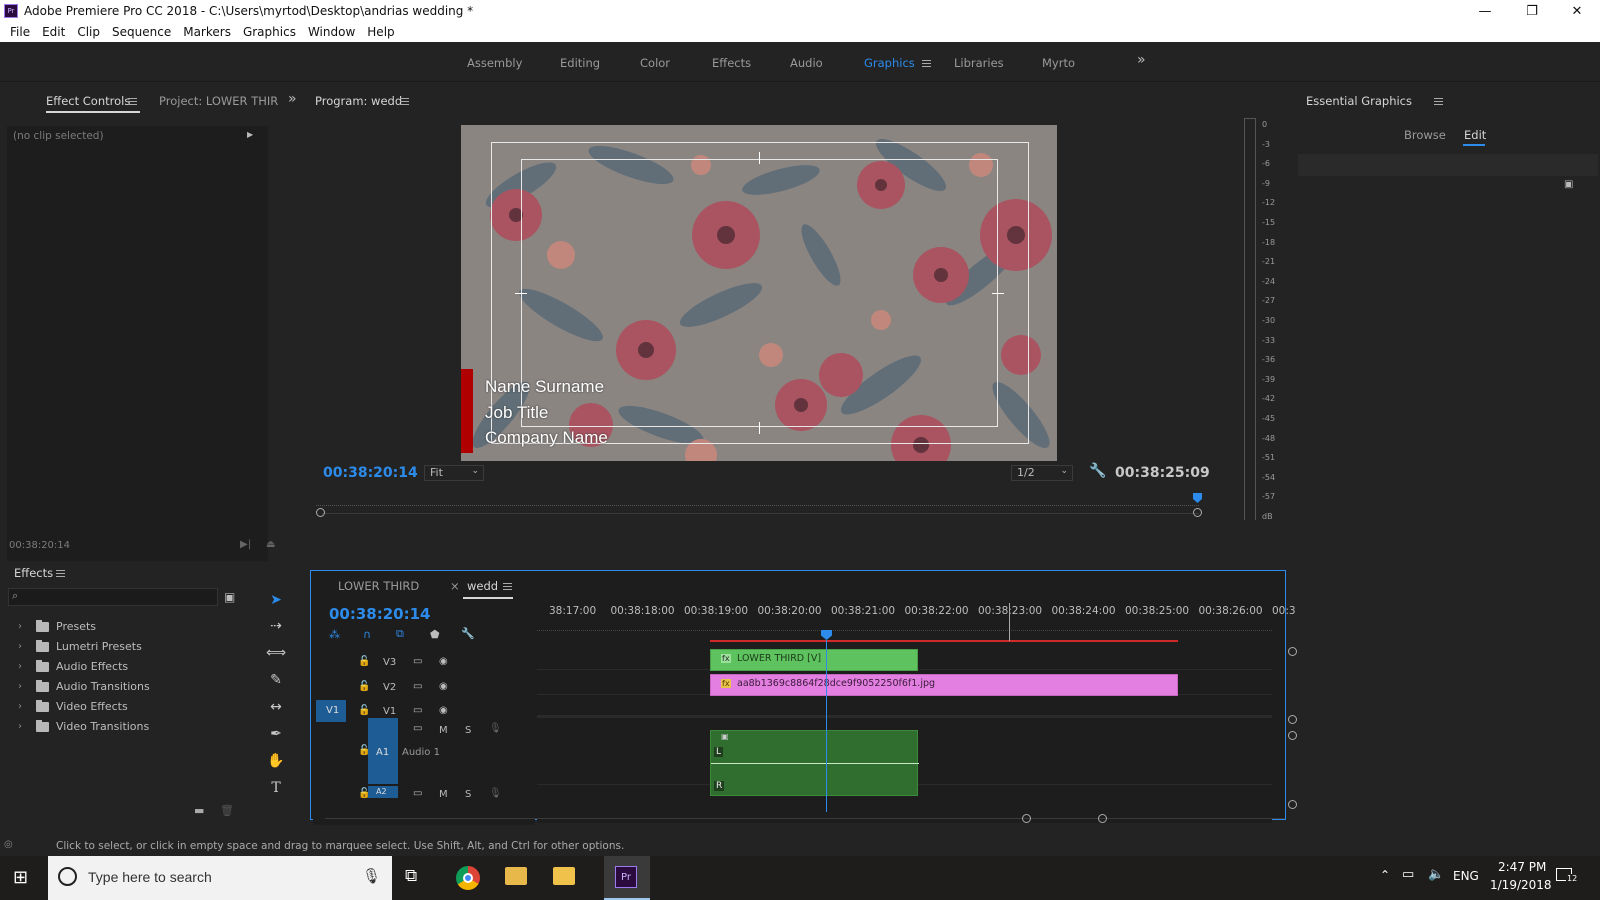  What do you see at coordinates (468, 633) in the screenshot?
I see `timeline-settings-icon: 🔧` at bounding box center [468, 633].